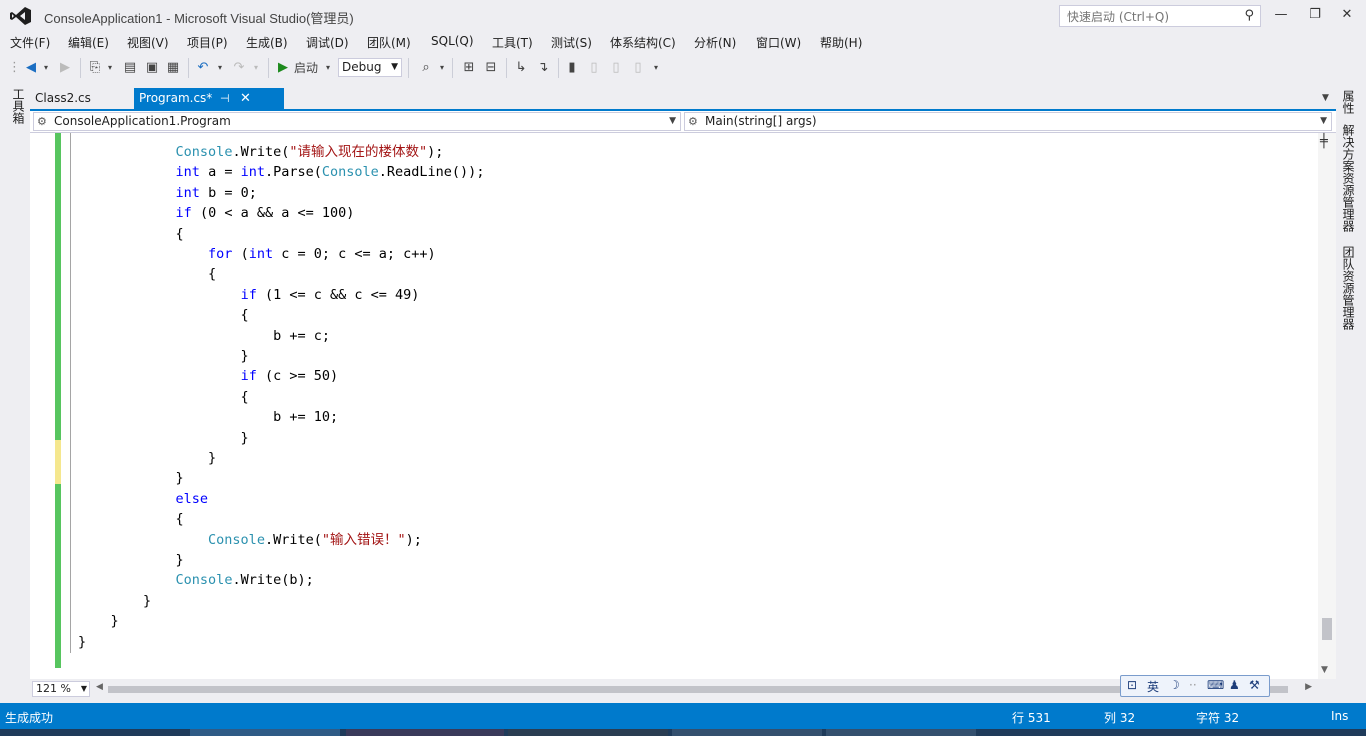 This screenshot has width=1366, height=736. What do you see at coordinates (841, 42) in the screenshot?
I see `menu-help: 帮助(H)` at bounding box center [841, 42].